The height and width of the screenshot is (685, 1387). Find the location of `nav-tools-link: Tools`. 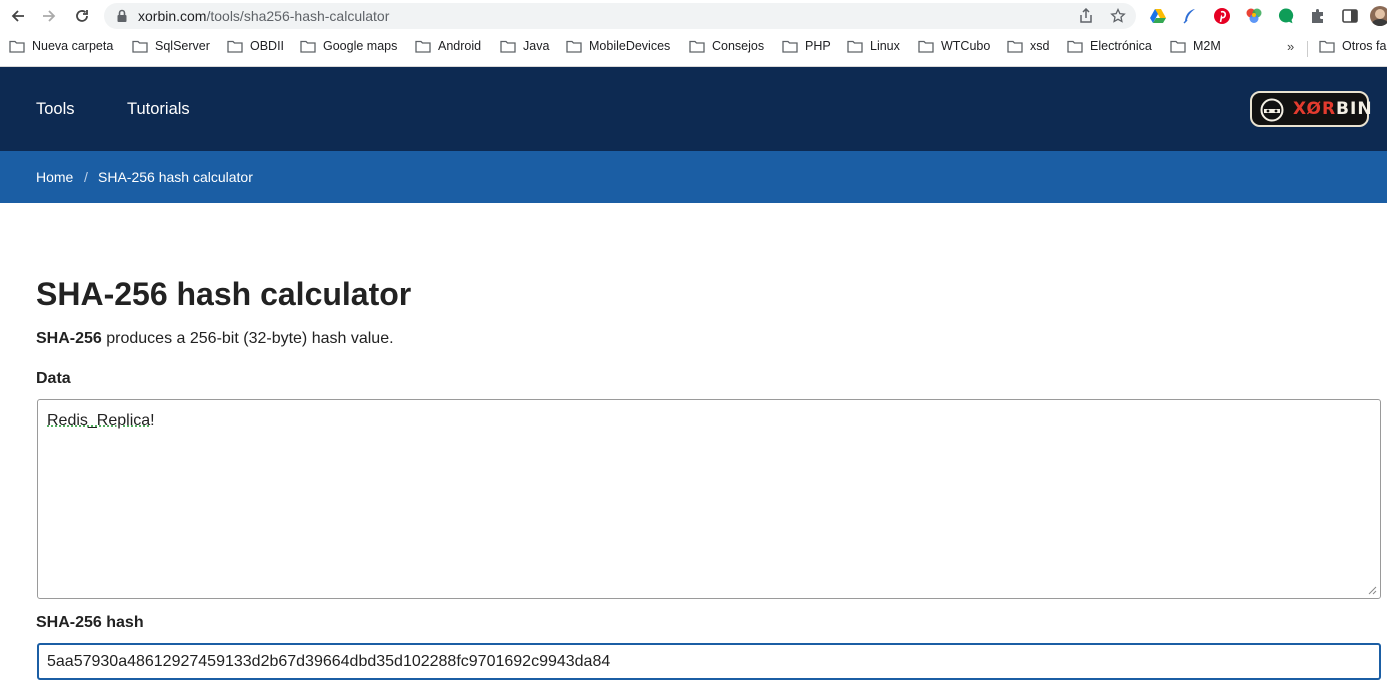

nav-tools-link: Tools is located at coordinates (55, 109).